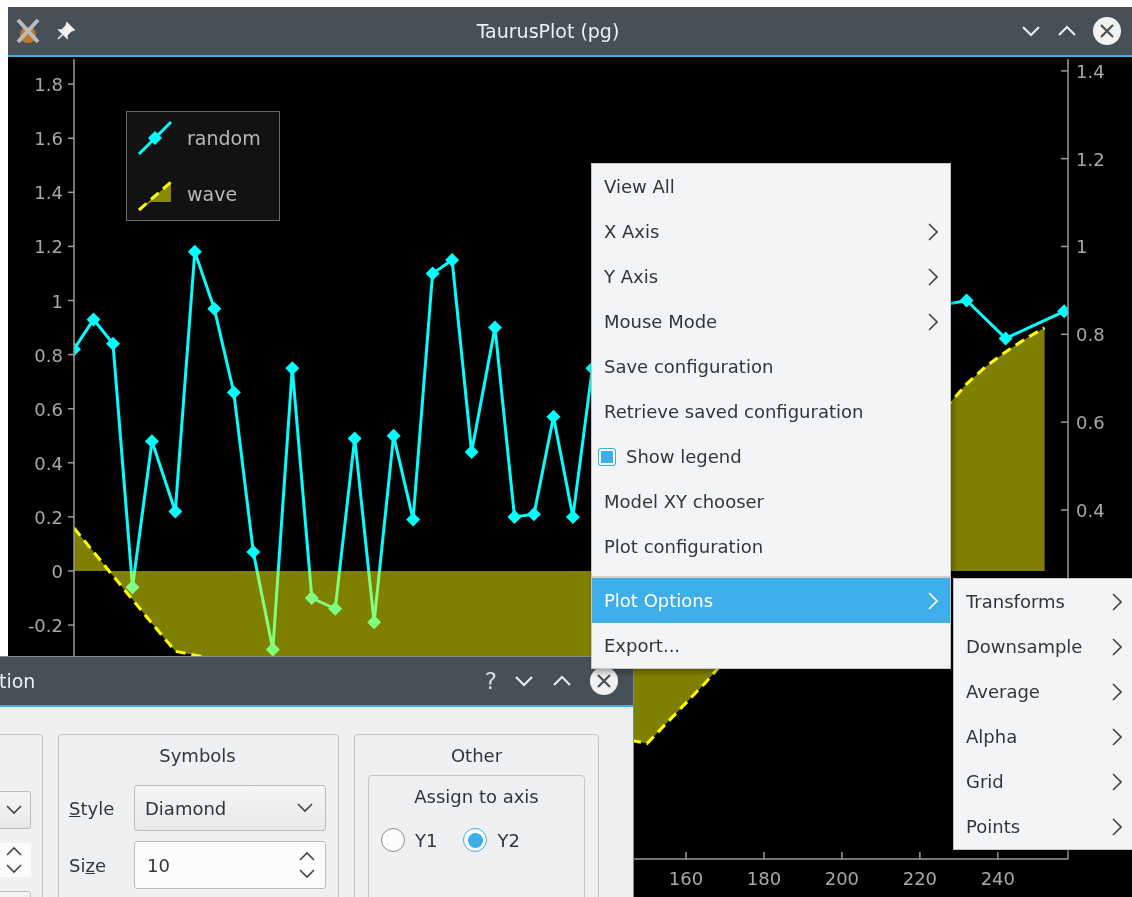 The height and width of the screenshot is (897, 1132). Describe the element at coordinates (197, 756) in the screenshot. I see `group-title: Symbols` at that location.